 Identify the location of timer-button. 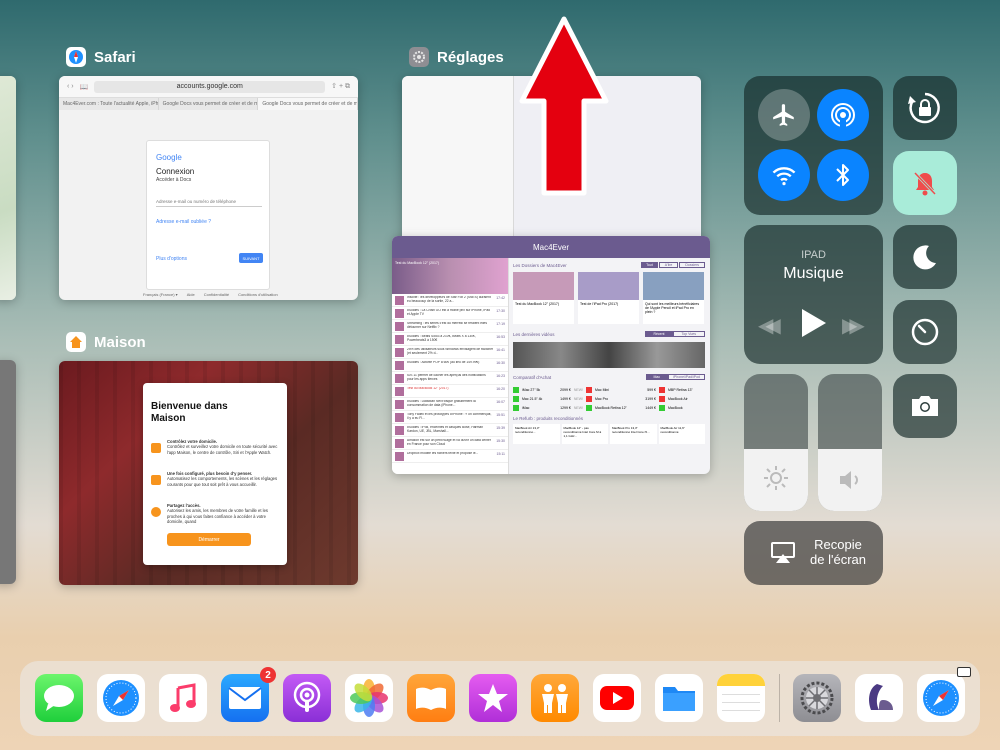
(925, 332).